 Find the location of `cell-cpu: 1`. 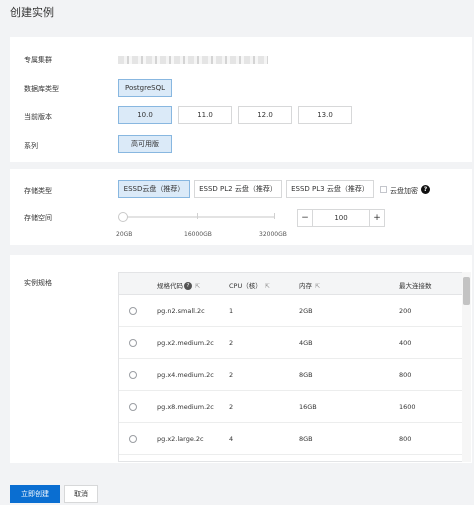

cell-cpu: 1 is located at coordinates (231, 311).